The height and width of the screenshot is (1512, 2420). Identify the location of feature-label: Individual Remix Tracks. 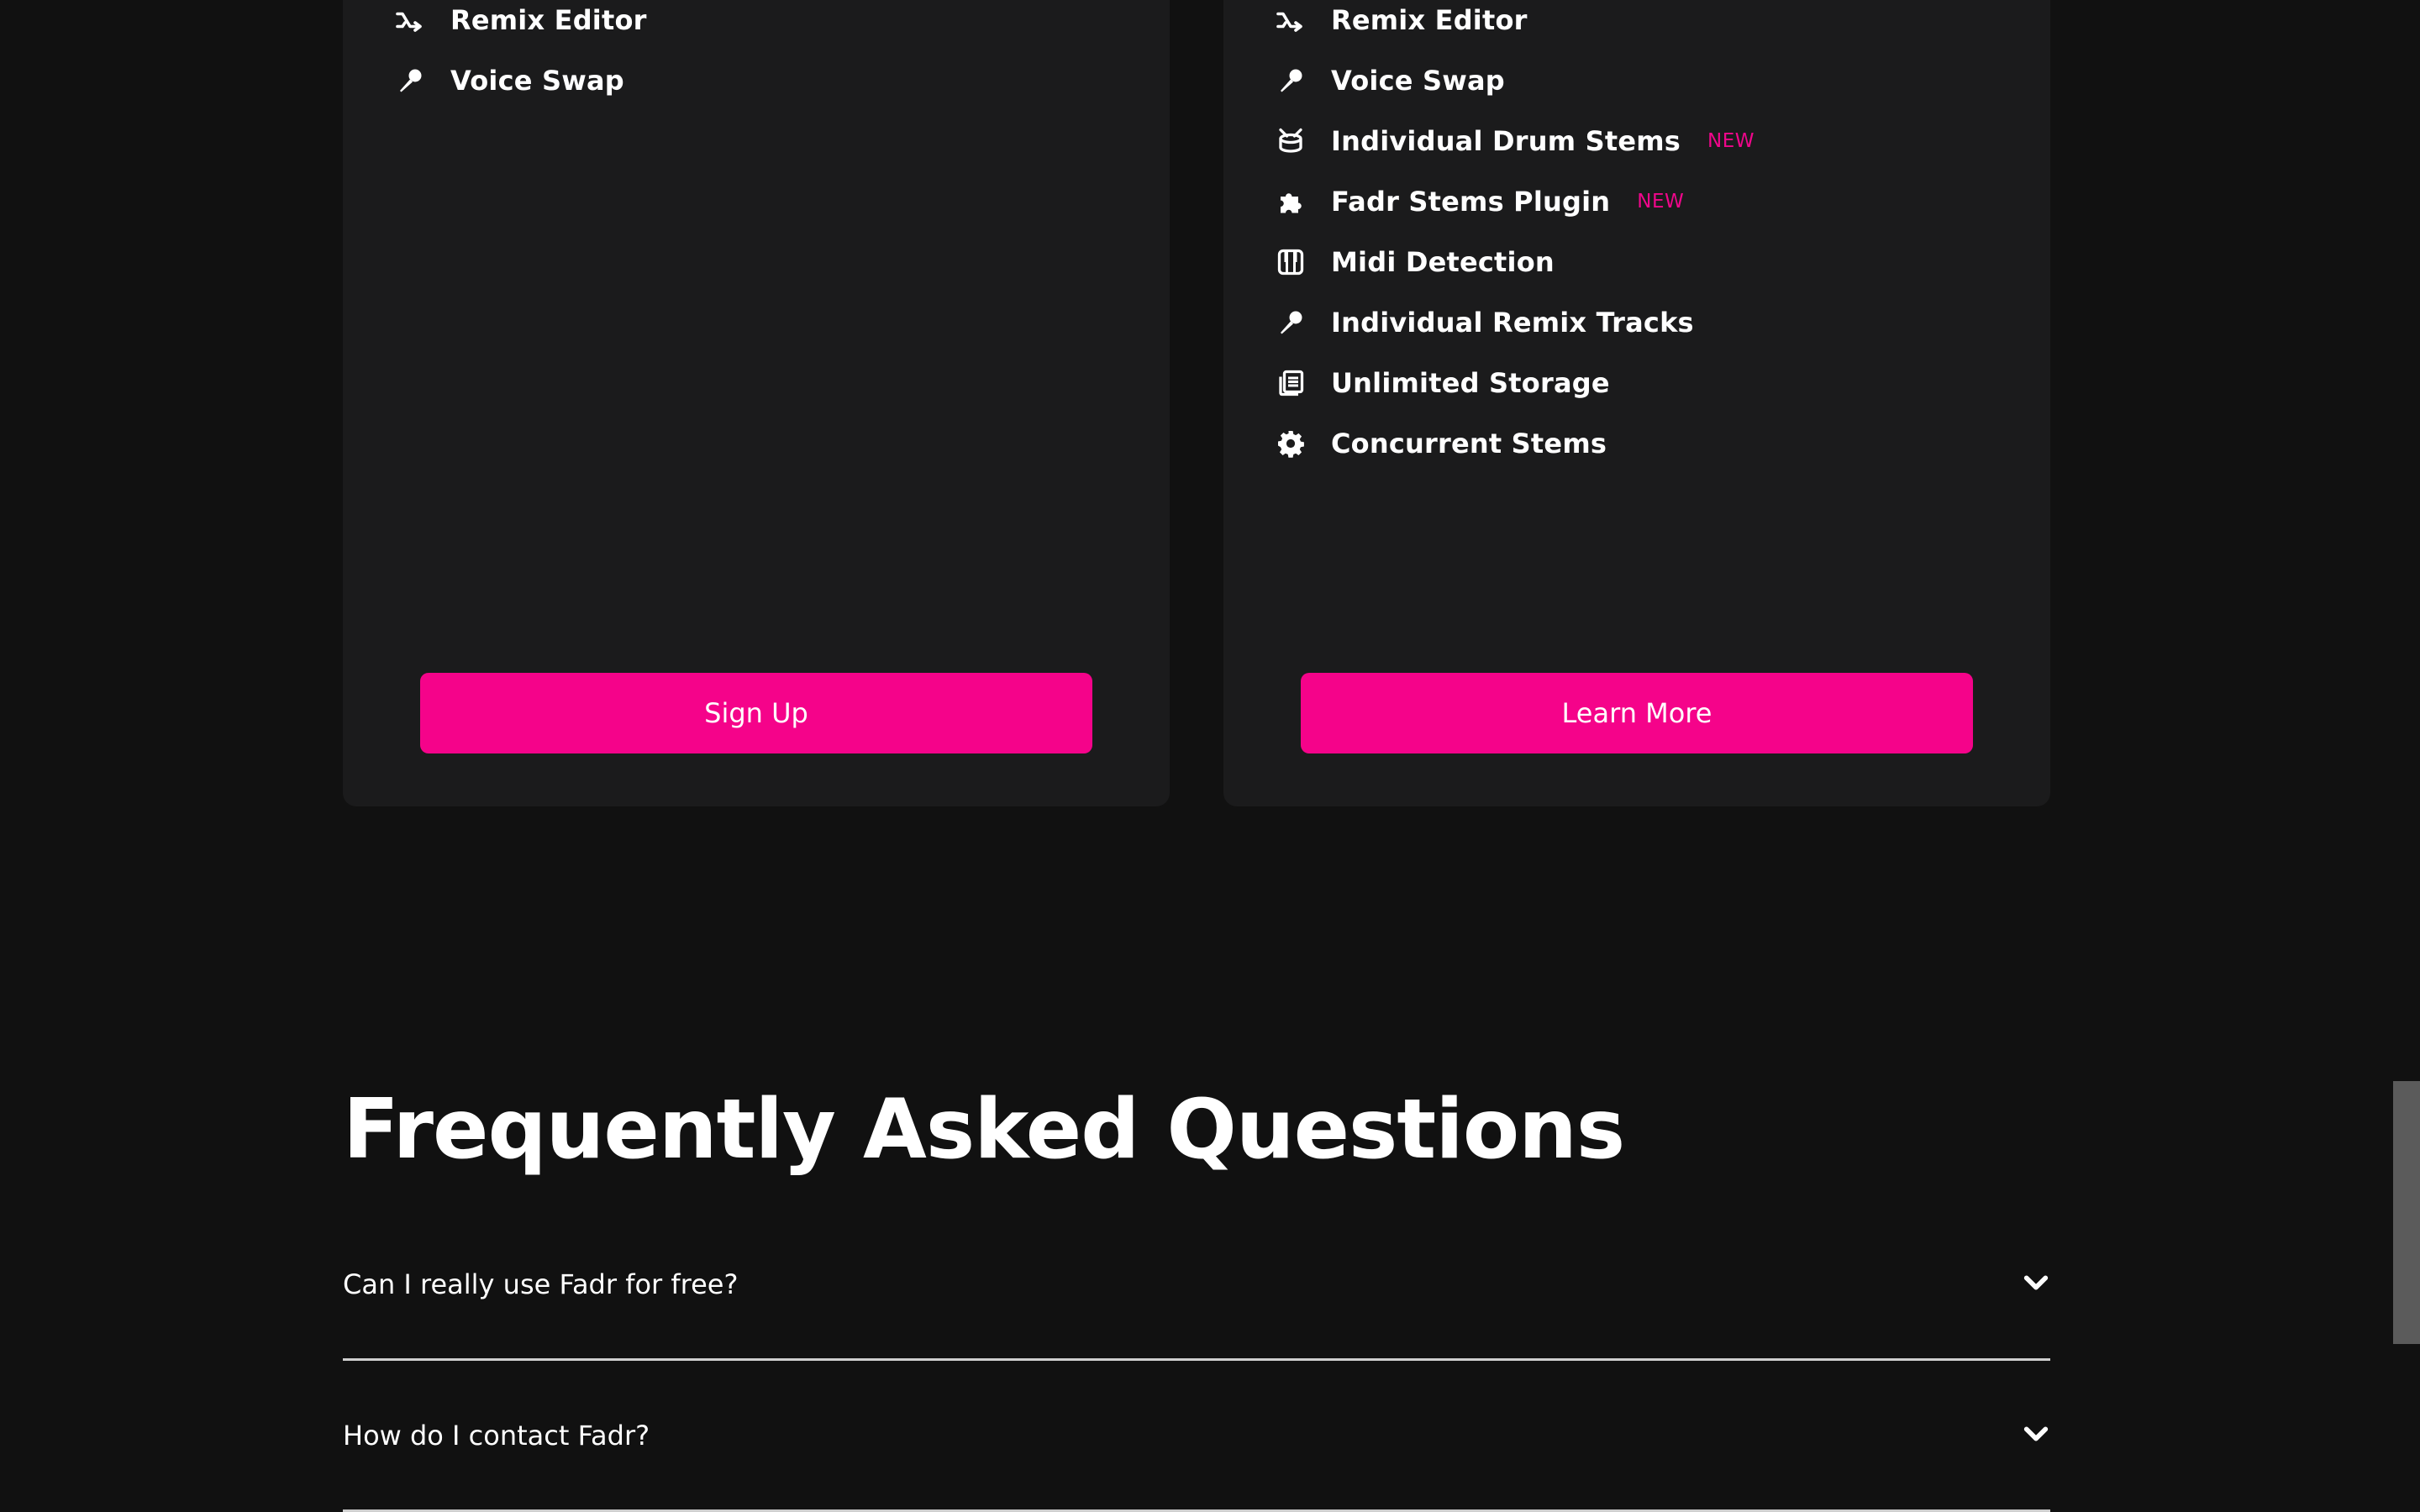
(1512, 323).